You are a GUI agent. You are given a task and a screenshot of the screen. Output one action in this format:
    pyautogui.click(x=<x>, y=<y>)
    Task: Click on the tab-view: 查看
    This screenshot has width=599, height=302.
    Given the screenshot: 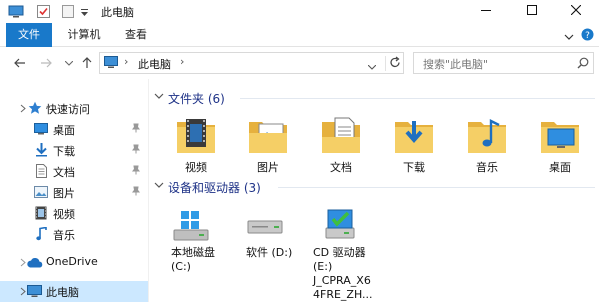 What is the action you would take?
    pyautogui.click(x=136, y=35)
    